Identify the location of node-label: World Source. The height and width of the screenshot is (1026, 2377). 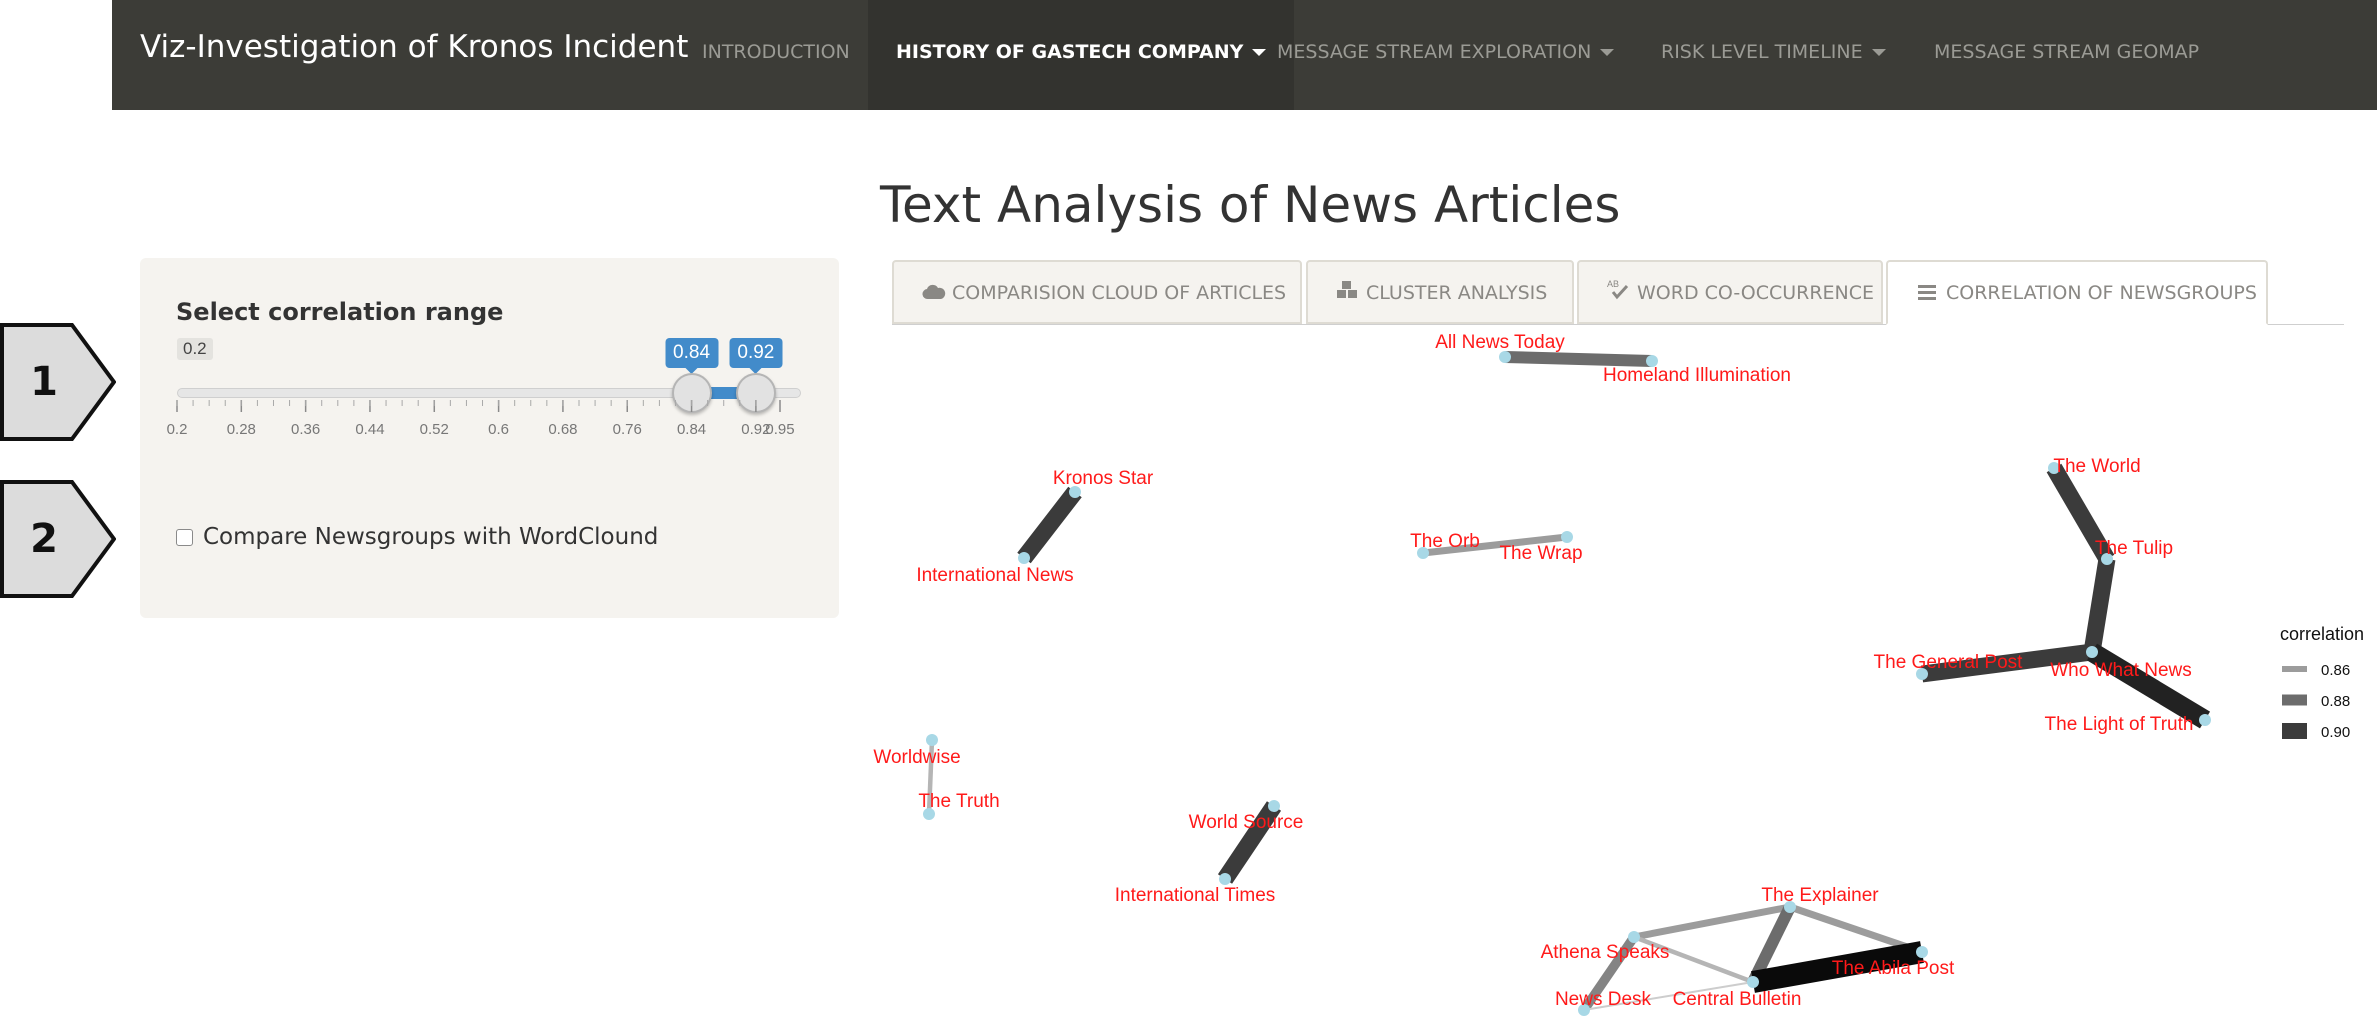
(1246, 822).